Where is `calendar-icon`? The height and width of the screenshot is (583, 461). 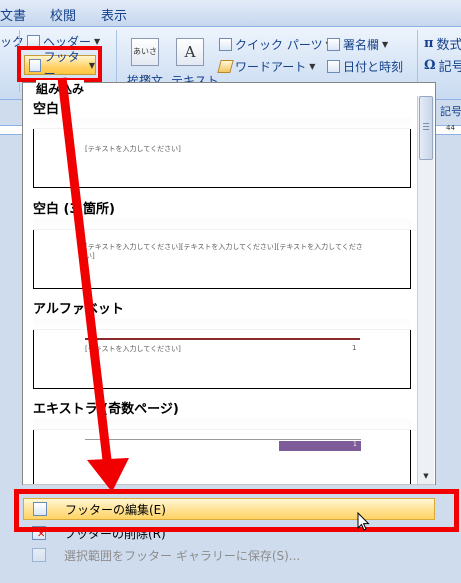
calendar-icon is located at coordinates (333, 66).